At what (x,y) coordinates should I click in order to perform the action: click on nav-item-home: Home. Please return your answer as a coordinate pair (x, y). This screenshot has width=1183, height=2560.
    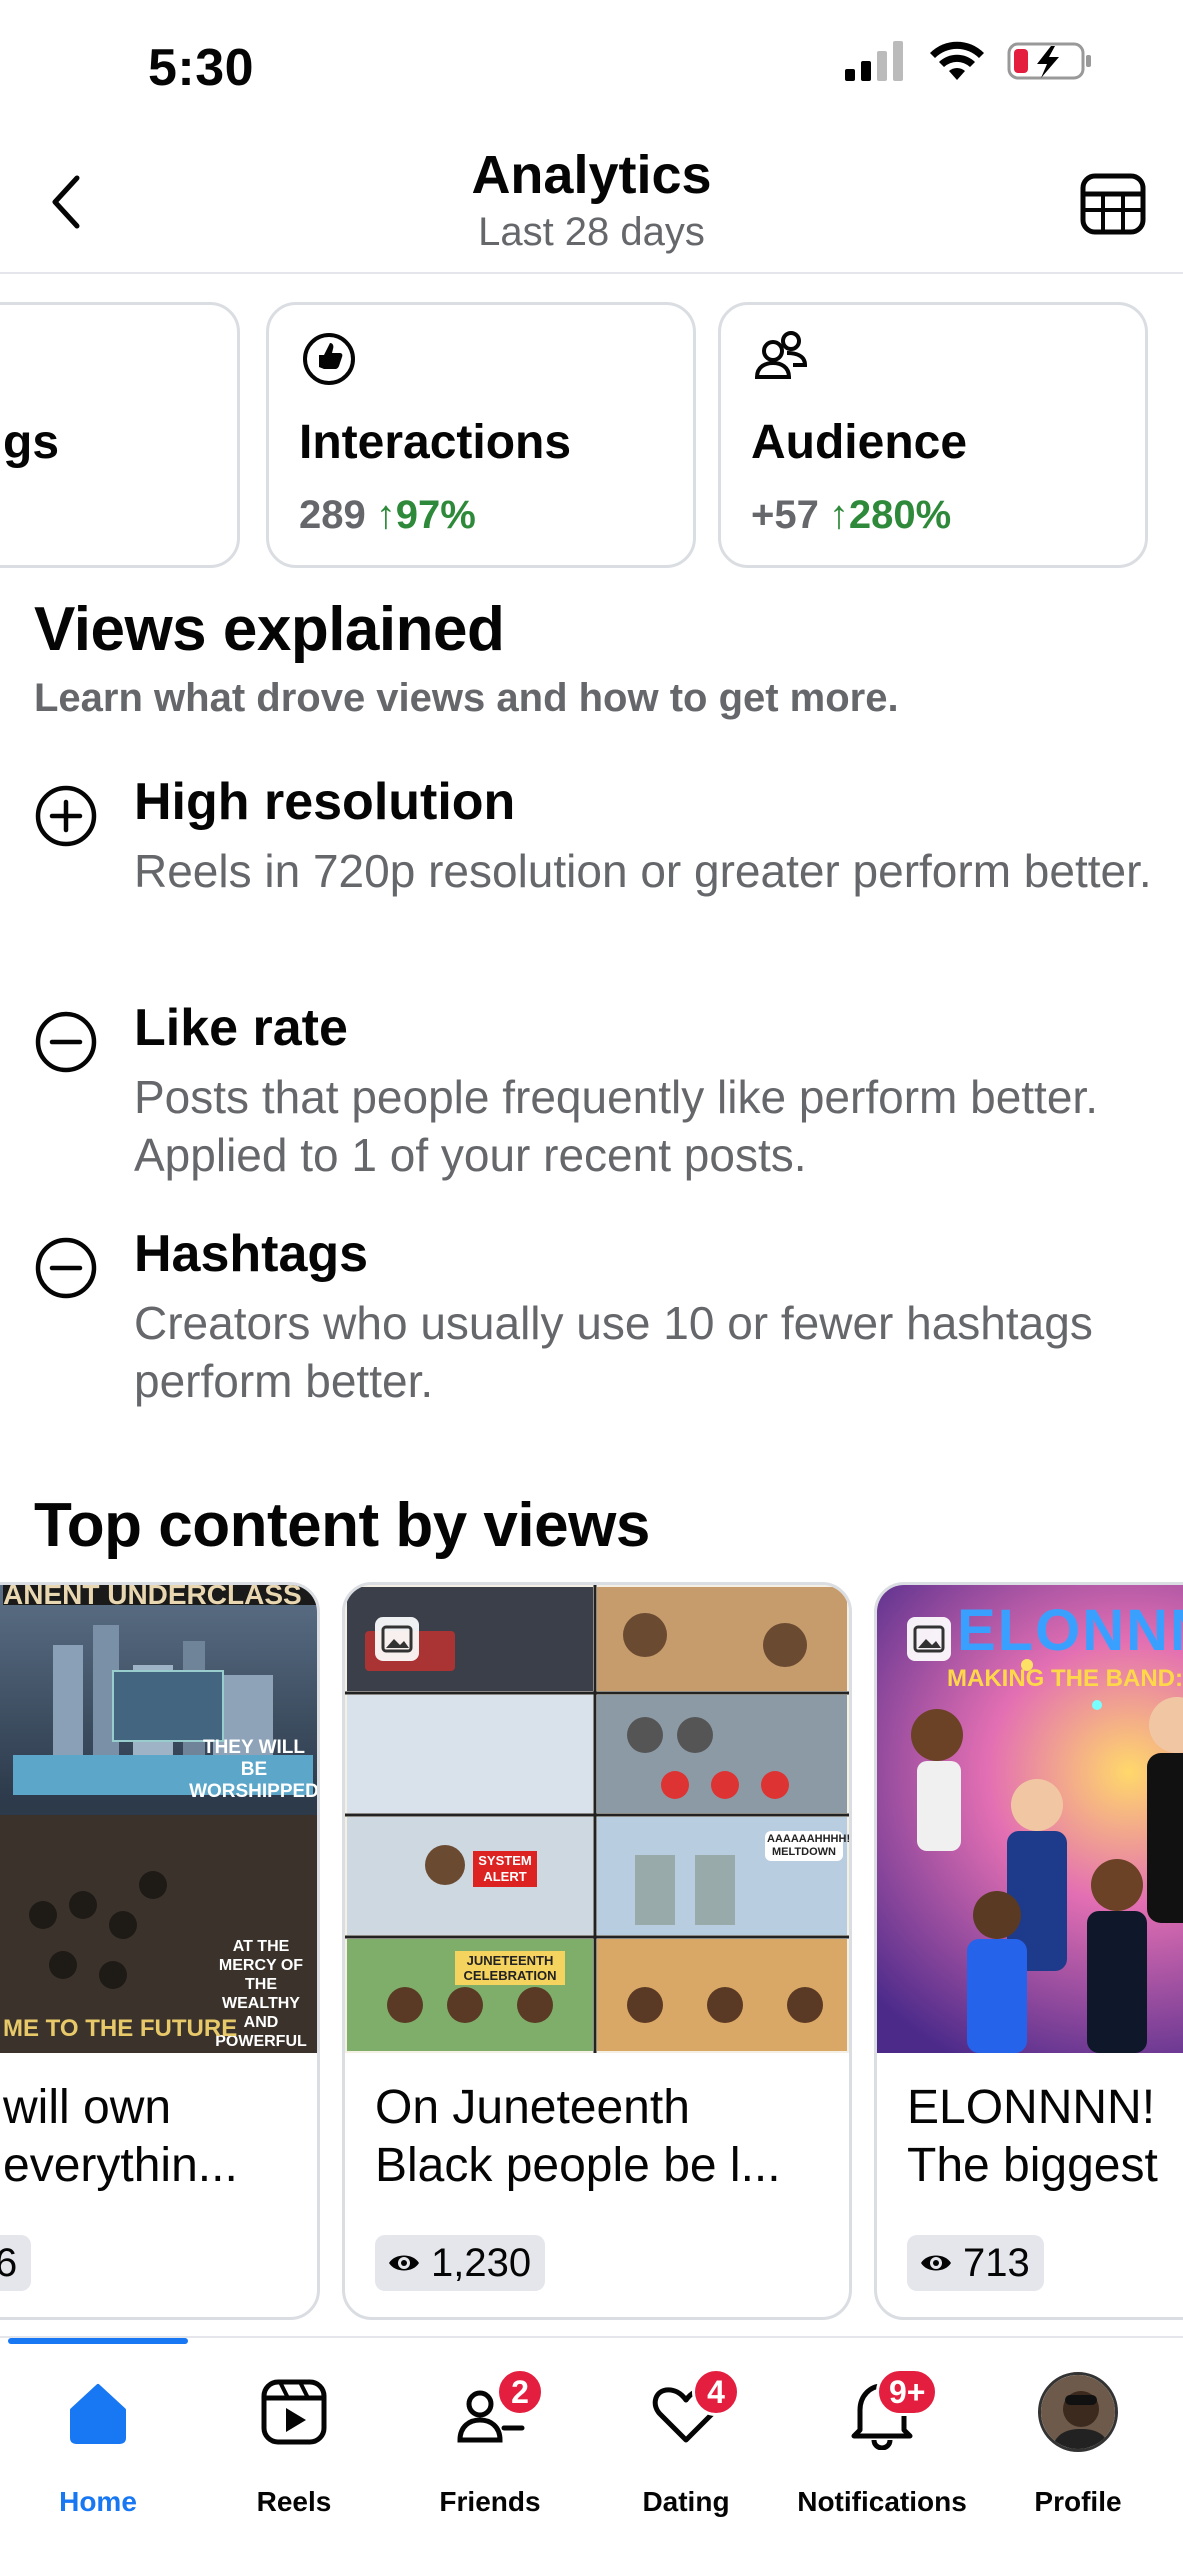
    Looking at the image, I should click on (98, 2453).